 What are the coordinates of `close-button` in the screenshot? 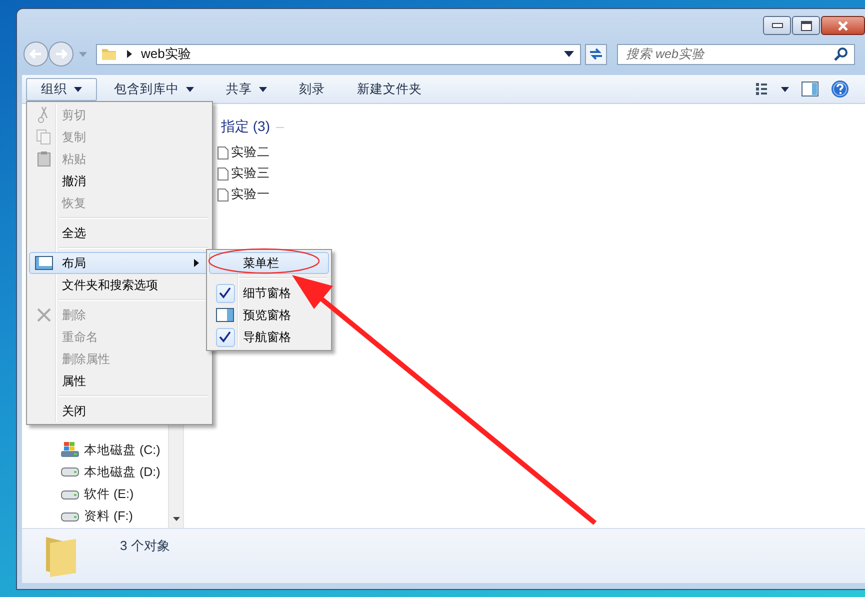 It's located at (843, 25).